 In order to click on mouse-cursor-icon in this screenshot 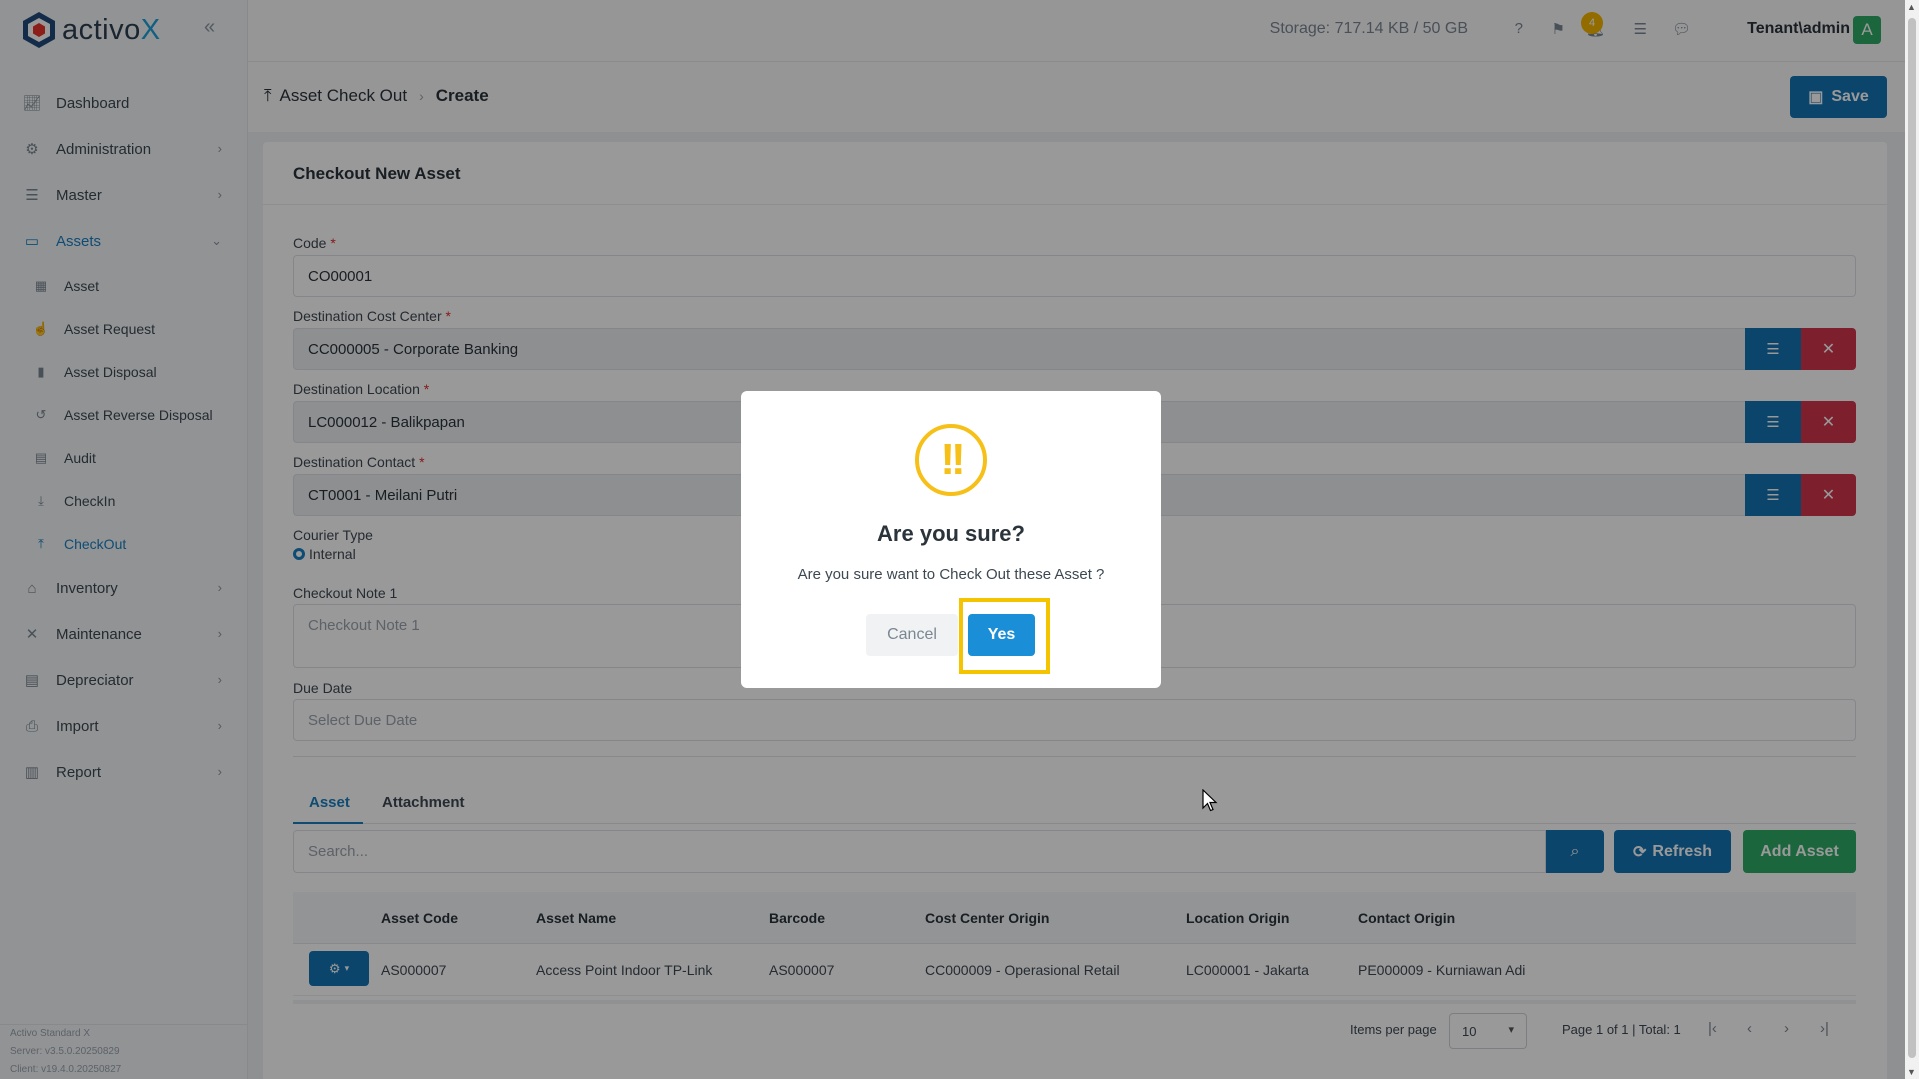, I will do `click(1210, 800)`.